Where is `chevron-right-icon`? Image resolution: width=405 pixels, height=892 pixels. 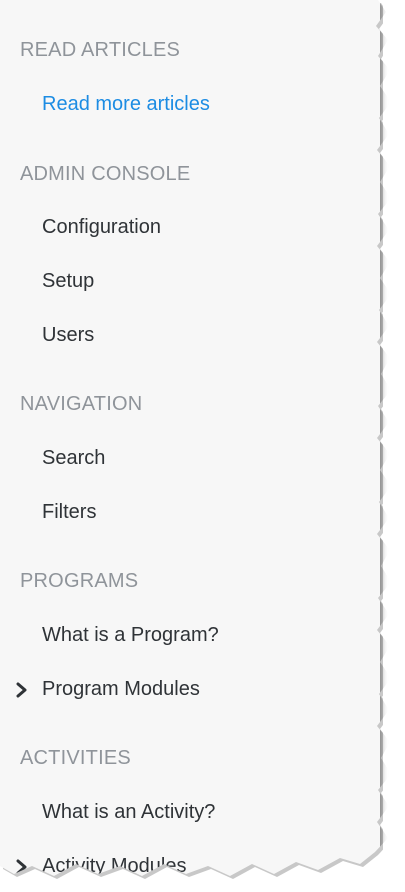 chevron-right-icon is located at coordinates (22, 690).